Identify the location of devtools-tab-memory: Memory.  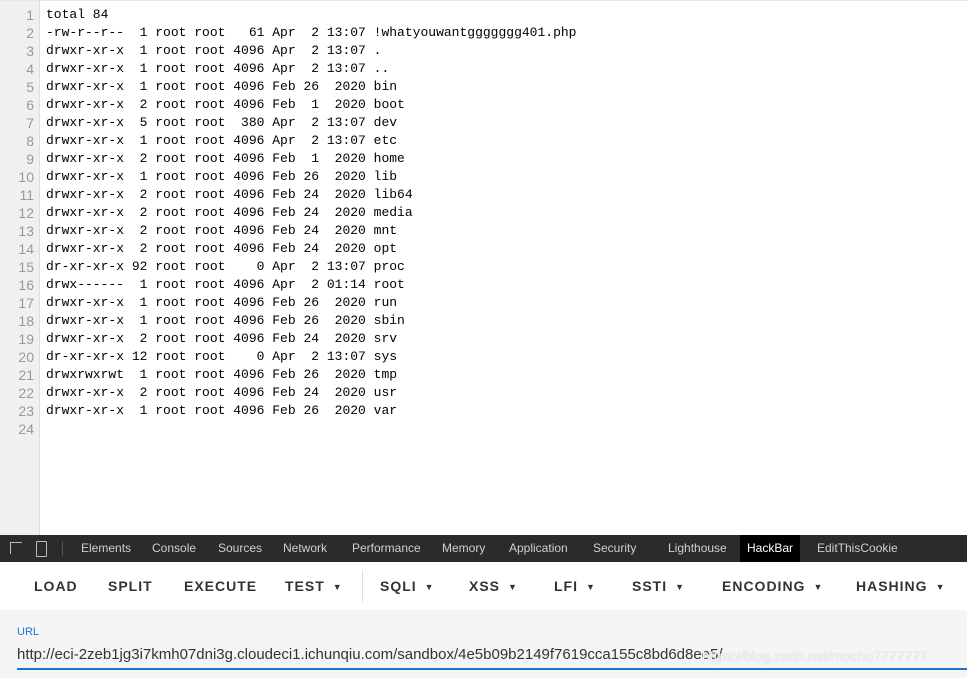
(463, 548).